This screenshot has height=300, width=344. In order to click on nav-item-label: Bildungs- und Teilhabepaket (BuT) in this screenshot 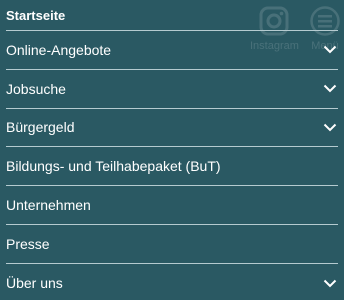, I will do `click(113, 166)`.